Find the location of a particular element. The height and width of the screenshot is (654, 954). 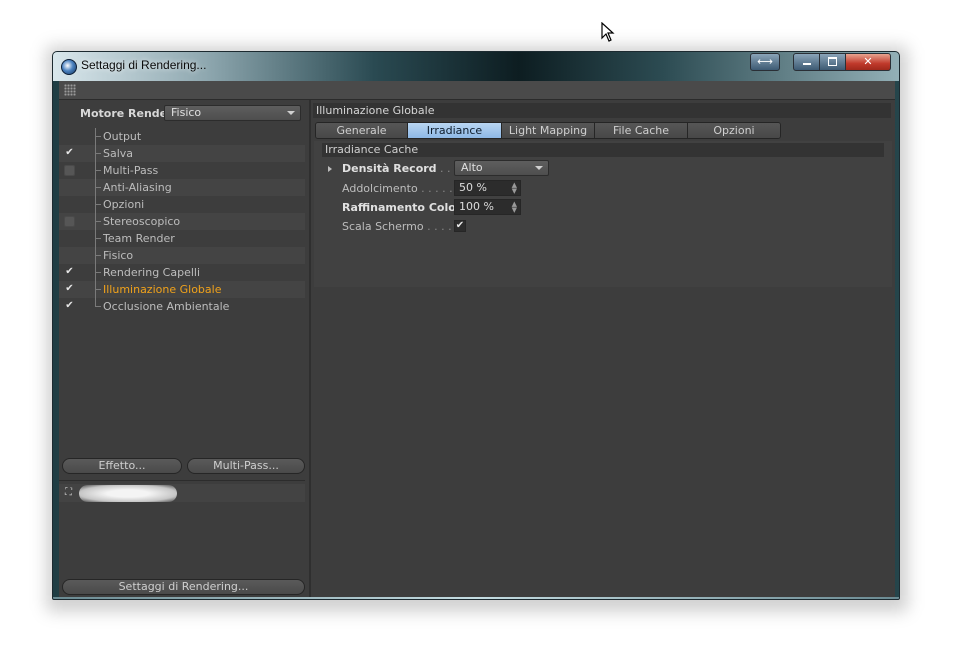

tree-item-output: Output is located at coordinates (182, 136).